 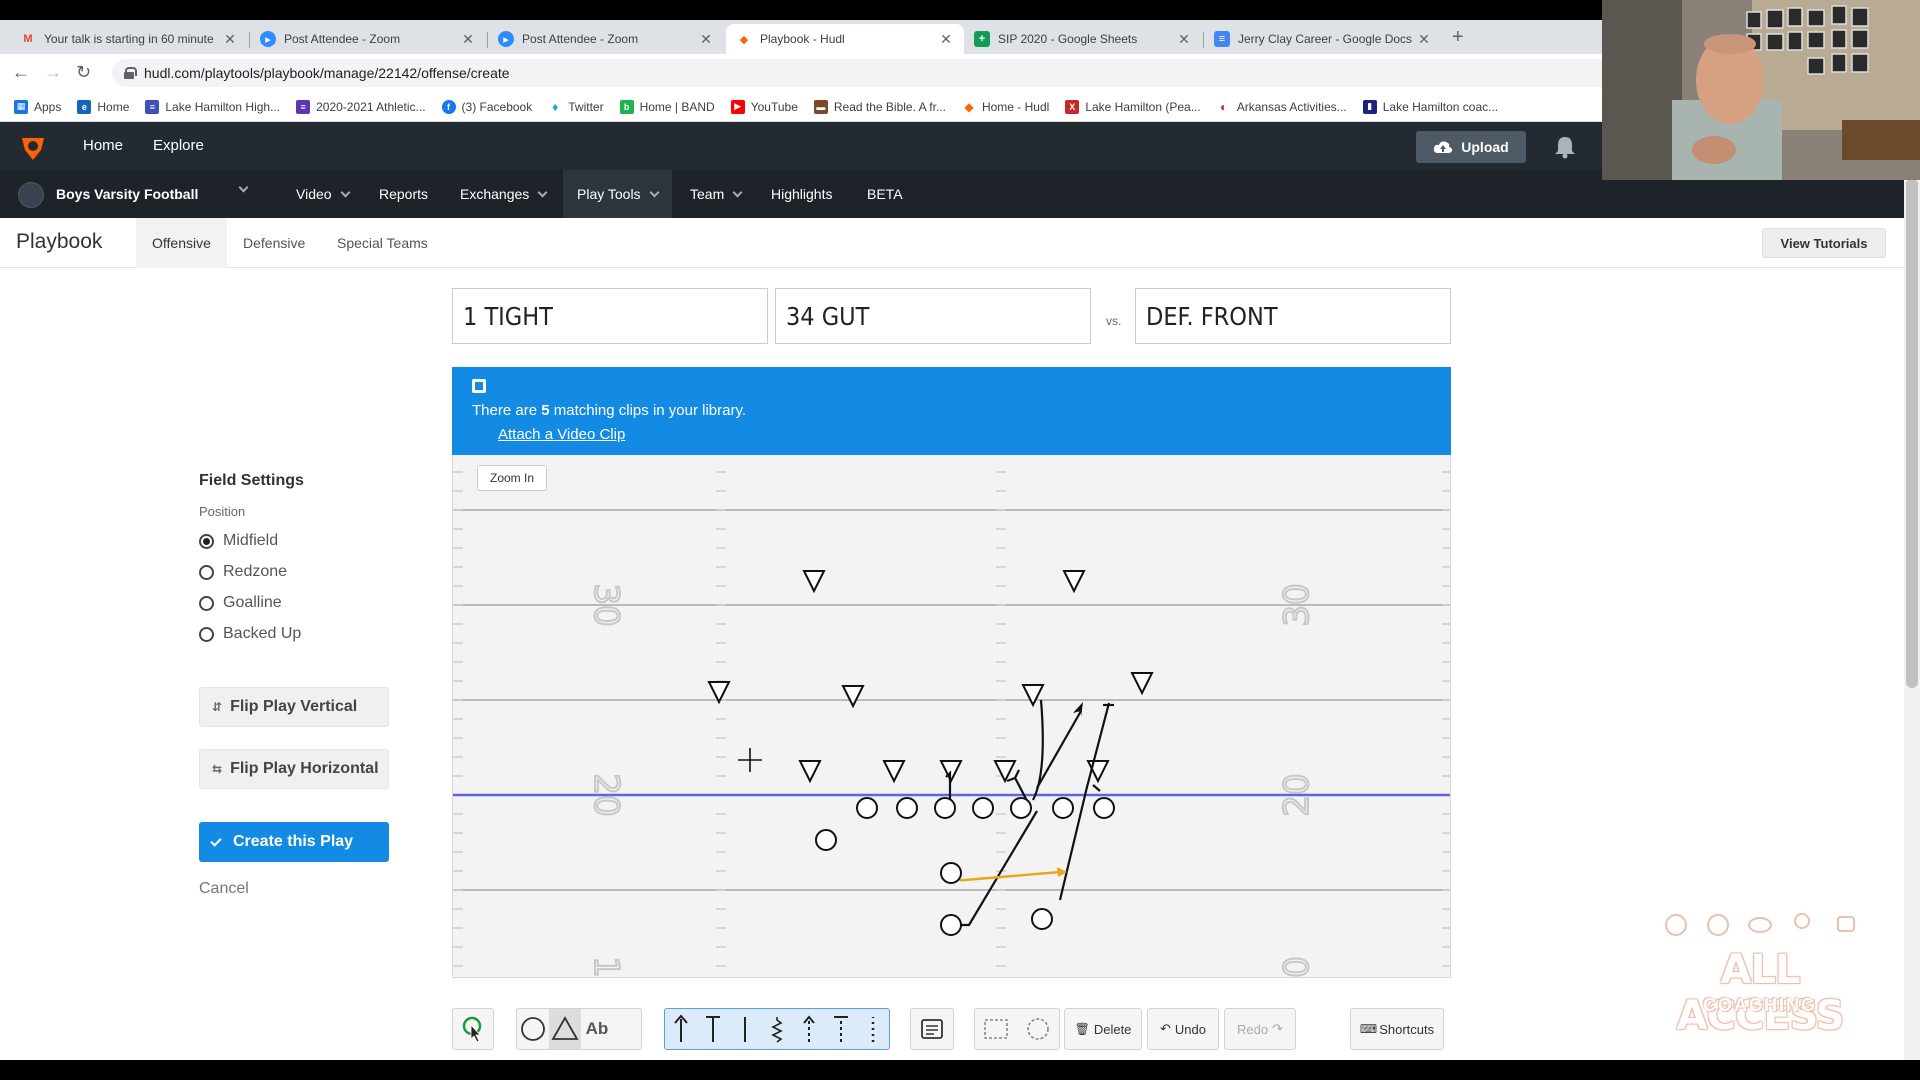 I want to click on tab-special-teams: Special Teams, so click(x=382, y=243).